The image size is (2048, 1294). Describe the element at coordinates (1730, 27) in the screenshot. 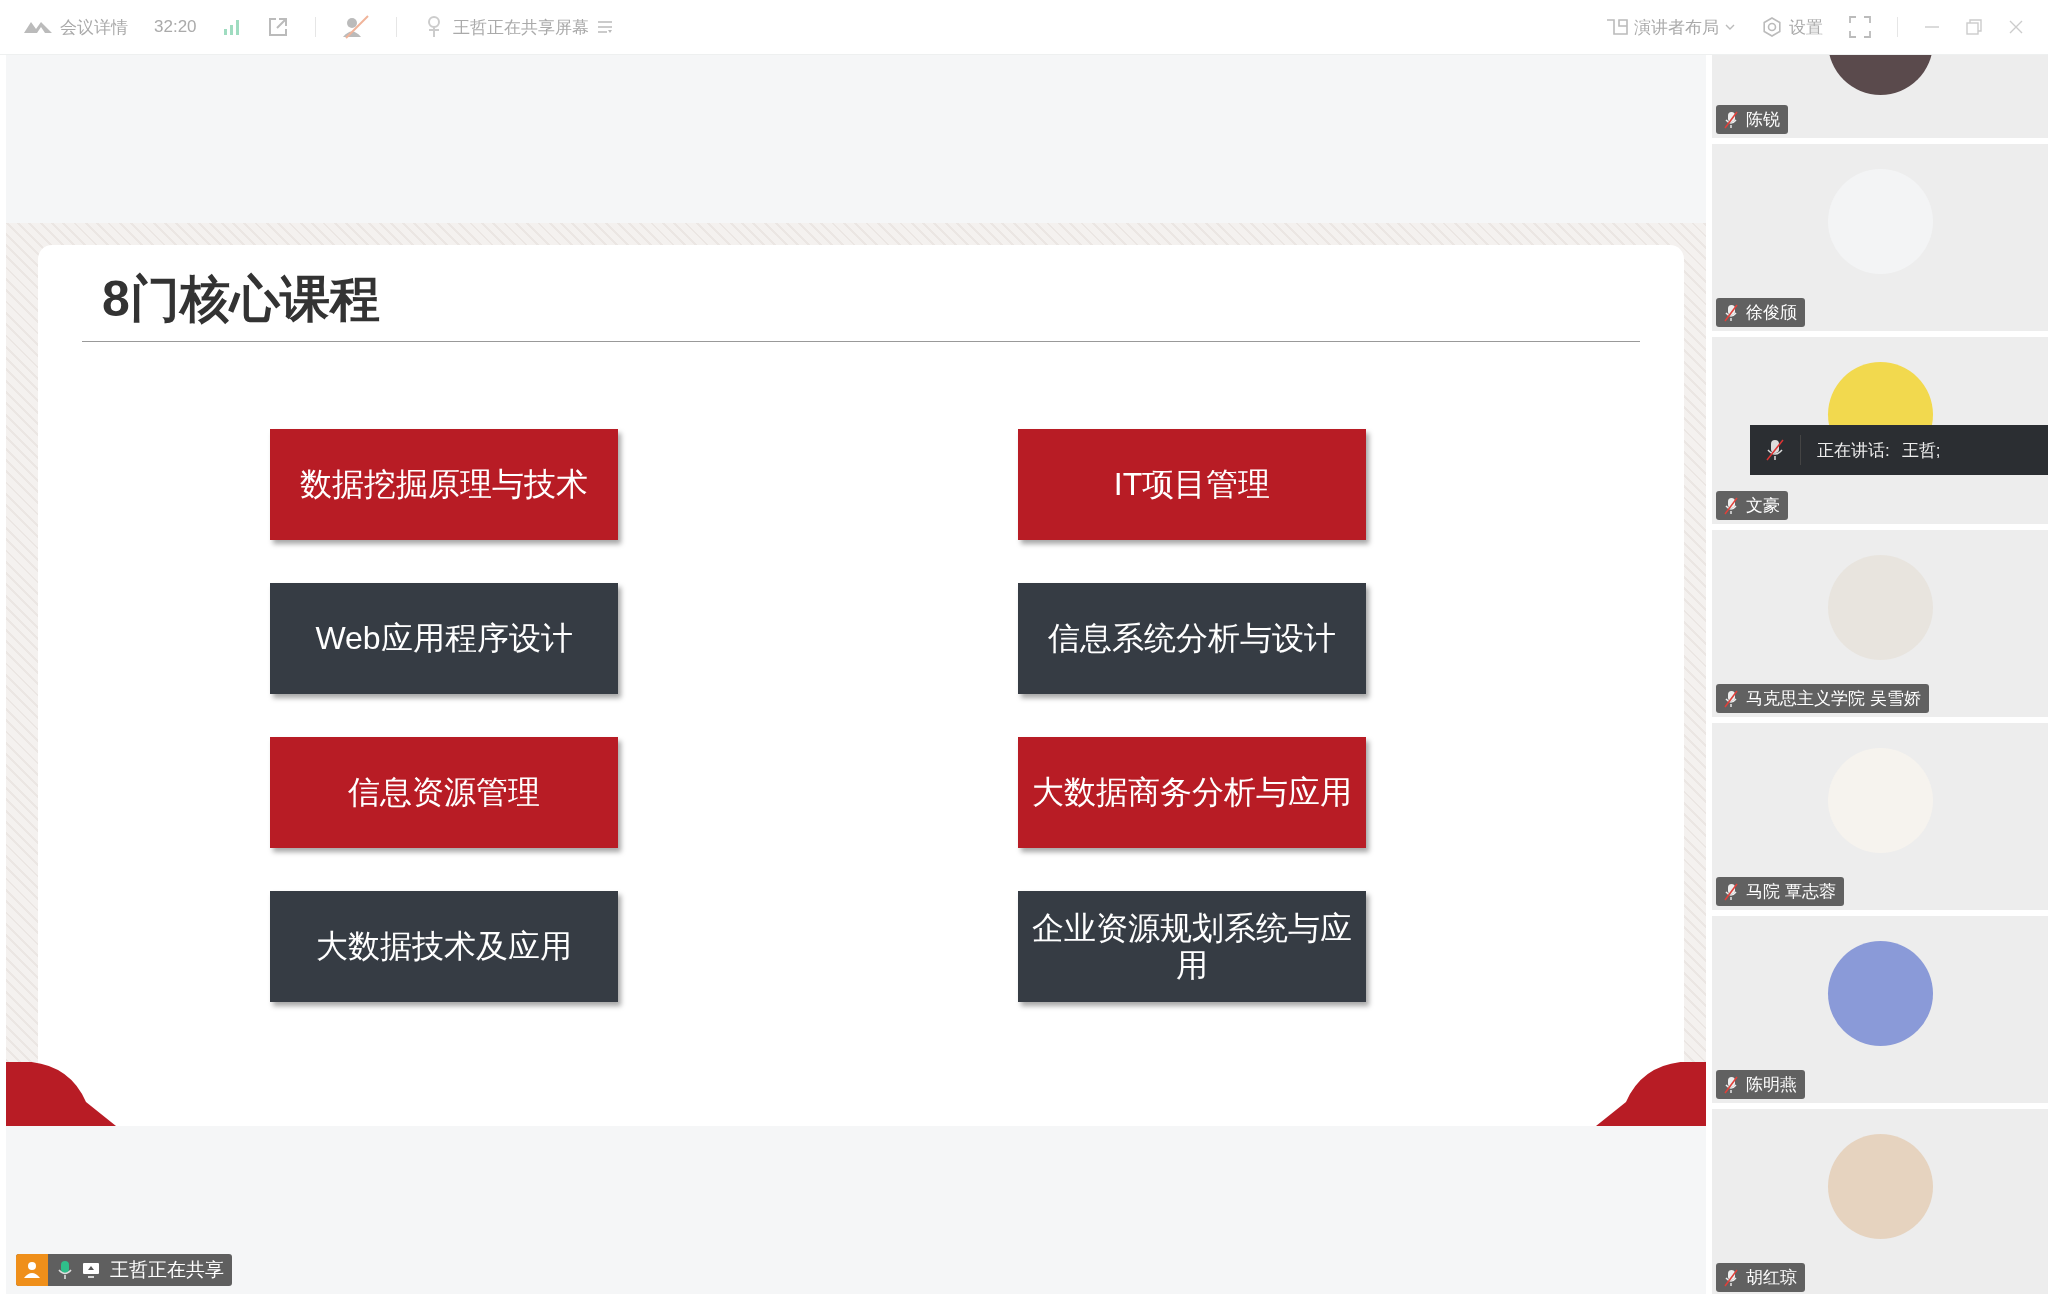

I see `chevron-down-icon` at that location.